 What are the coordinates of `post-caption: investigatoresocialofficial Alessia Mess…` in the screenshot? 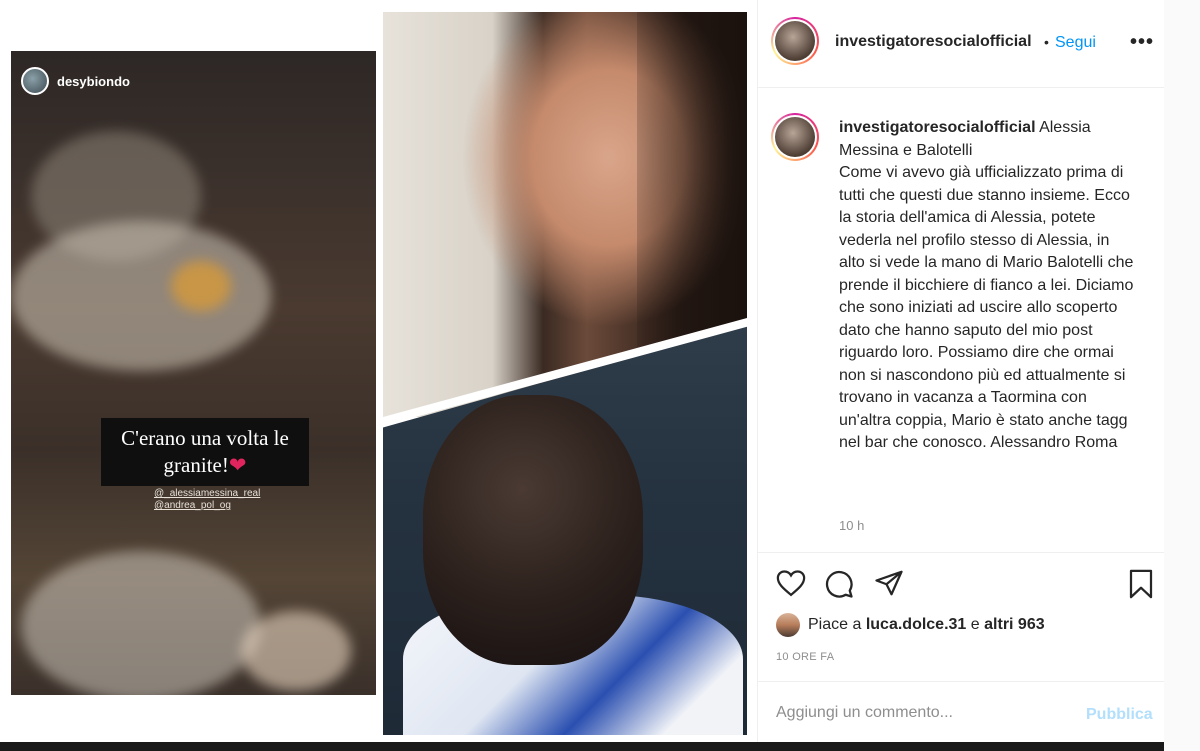 It's located at (989, 286).